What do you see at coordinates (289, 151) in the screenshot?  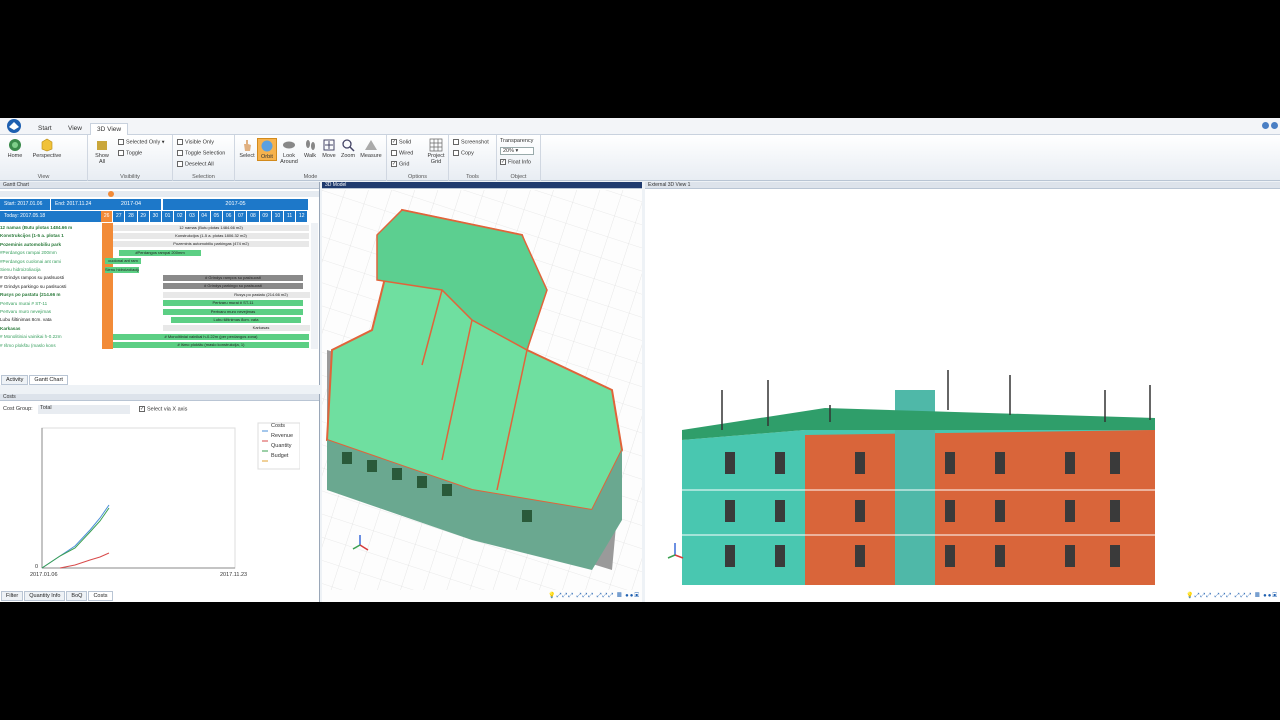 I see `look-around-button: Look Around` at bounding box center [289, 151].